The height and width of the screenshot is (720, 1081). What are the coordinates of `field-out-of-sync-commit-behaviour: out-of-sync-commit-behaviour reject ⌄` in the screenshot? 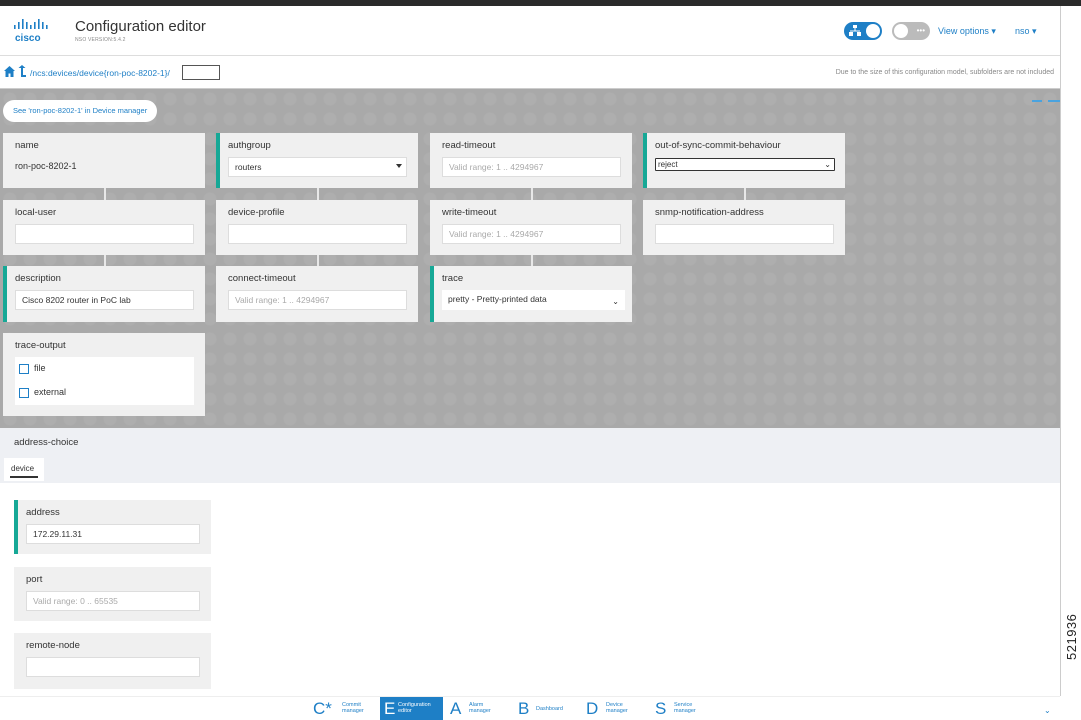 It's located at (744, 160).